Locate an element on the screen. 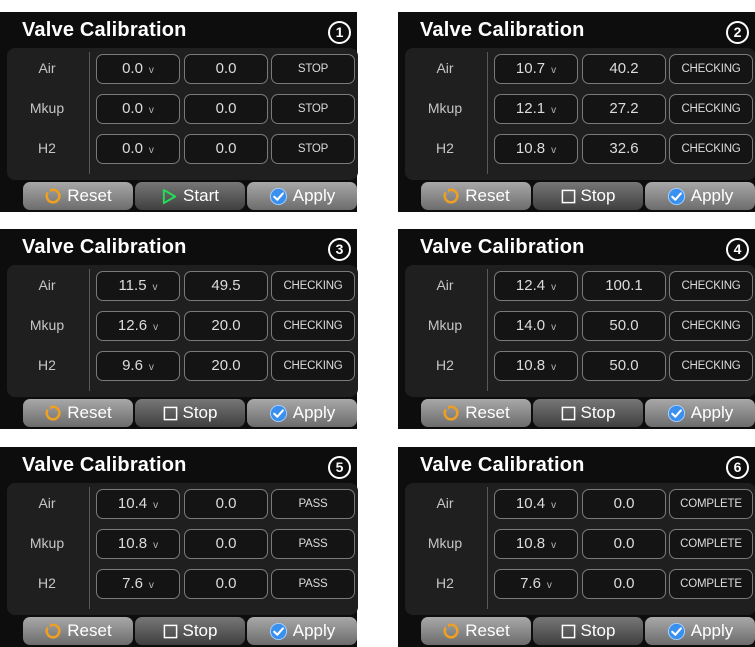  voltage-field: 9.6 v is located at coordinates (138, 366).